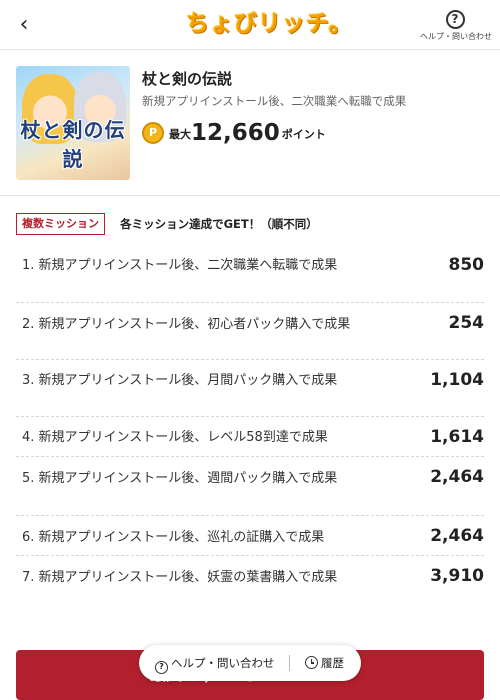 Image resolution: width=500 pixels, height=700 pixels. Describe the element at coordinates (457, 437) in the screenshot. I see `mission-points: 1,614` at that location.